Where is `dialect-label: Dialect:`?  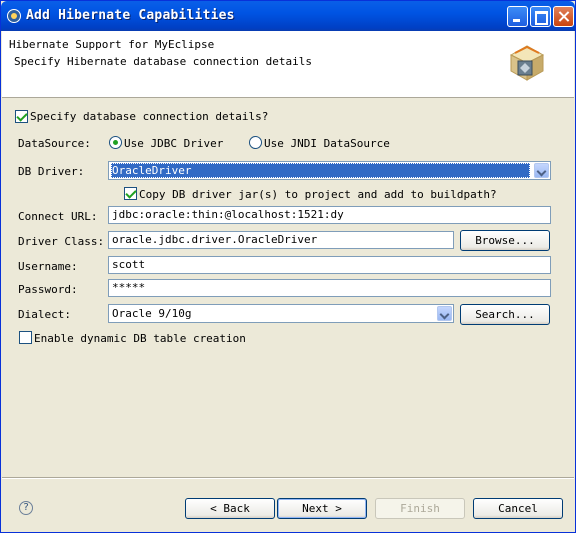
dialect-label: Dialect: is located at coordinates (44, 314).